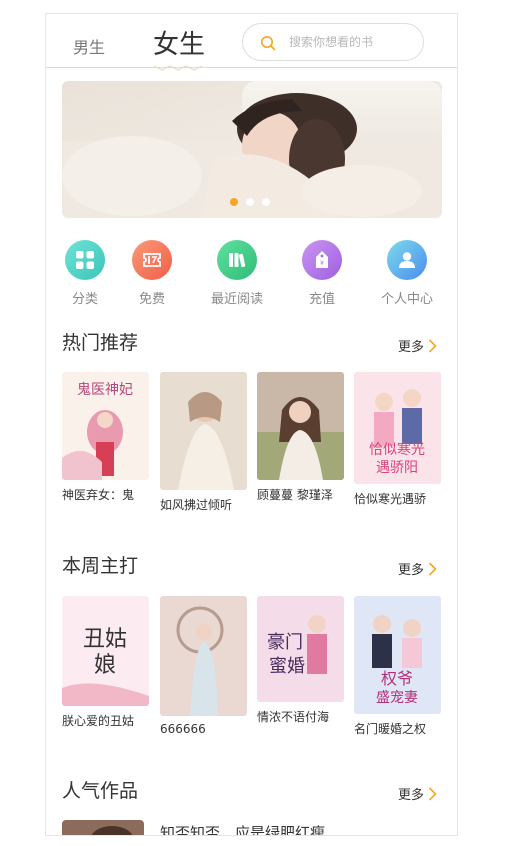 Image resolution: width=519 pixels, height=846 pixels. I want to click on category-profile: 个人中心, so click(407, 273).